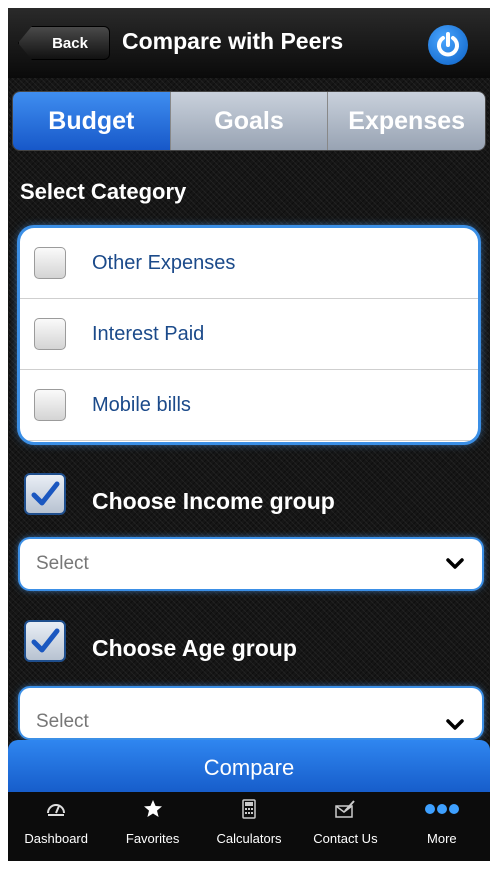 The height and width of the screenshot is (869, 490). What do you see at coordinates (56, 838) in the screenshot?
I see `tab-label: Dashboard` at bounding box center [56, 838].